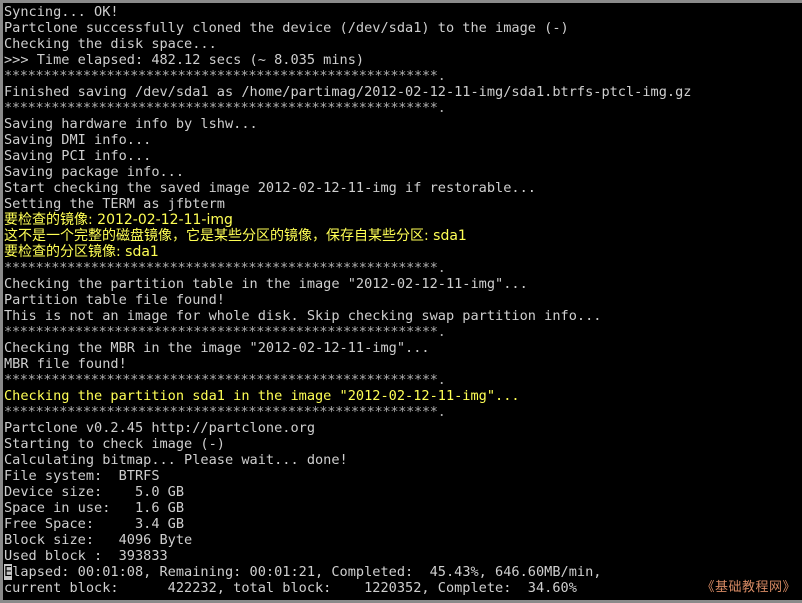  I want to click on terminal-line: Partition table file found!, so click(114, 300).